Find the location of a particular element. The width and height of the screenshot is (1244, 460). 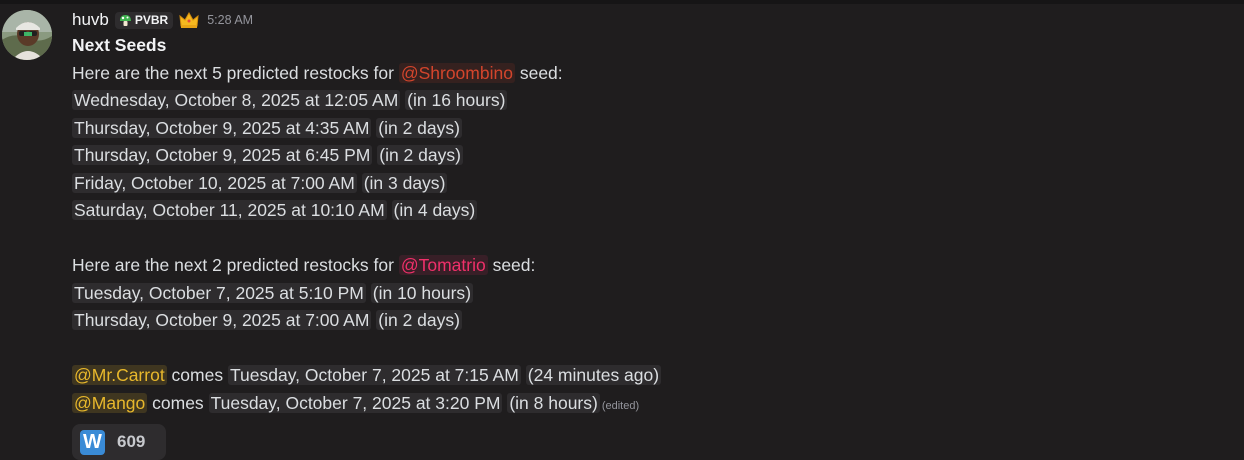

restock-timestamp: Wednesday, October 8, 2025 at 12:05 AM is located at coordinates (236, 100).